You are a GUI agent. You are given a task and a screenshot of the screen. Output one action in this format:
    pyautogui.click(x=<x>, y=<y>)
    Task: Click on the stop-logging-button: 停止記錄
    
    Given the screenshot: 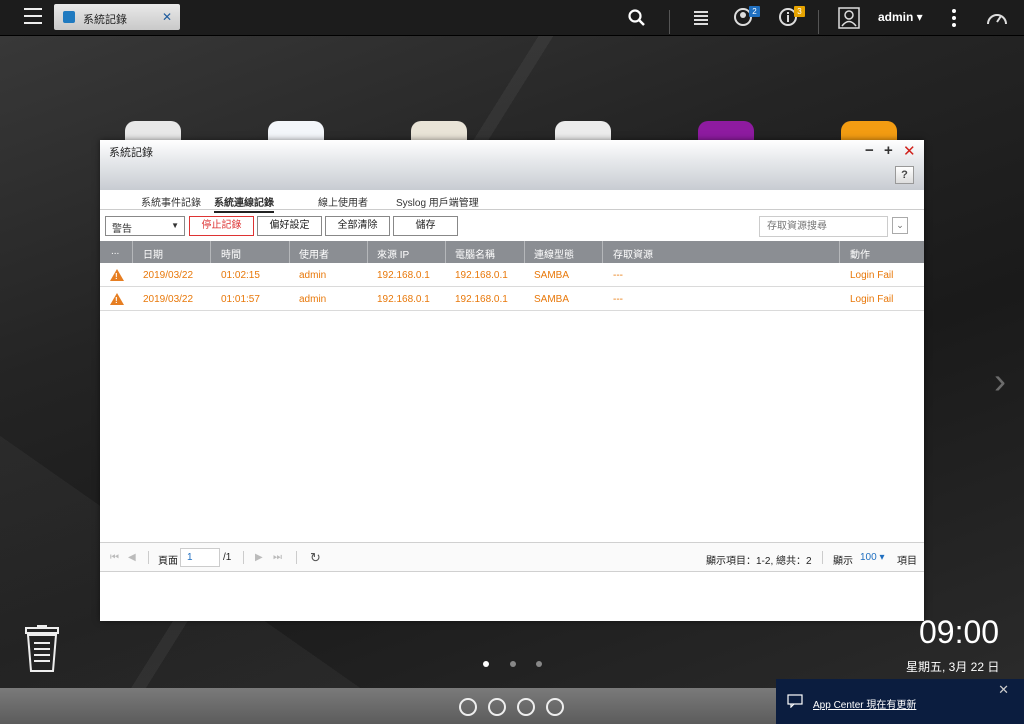 What is the action you would take?
    pyautogui.click(x=221, y=226)
    